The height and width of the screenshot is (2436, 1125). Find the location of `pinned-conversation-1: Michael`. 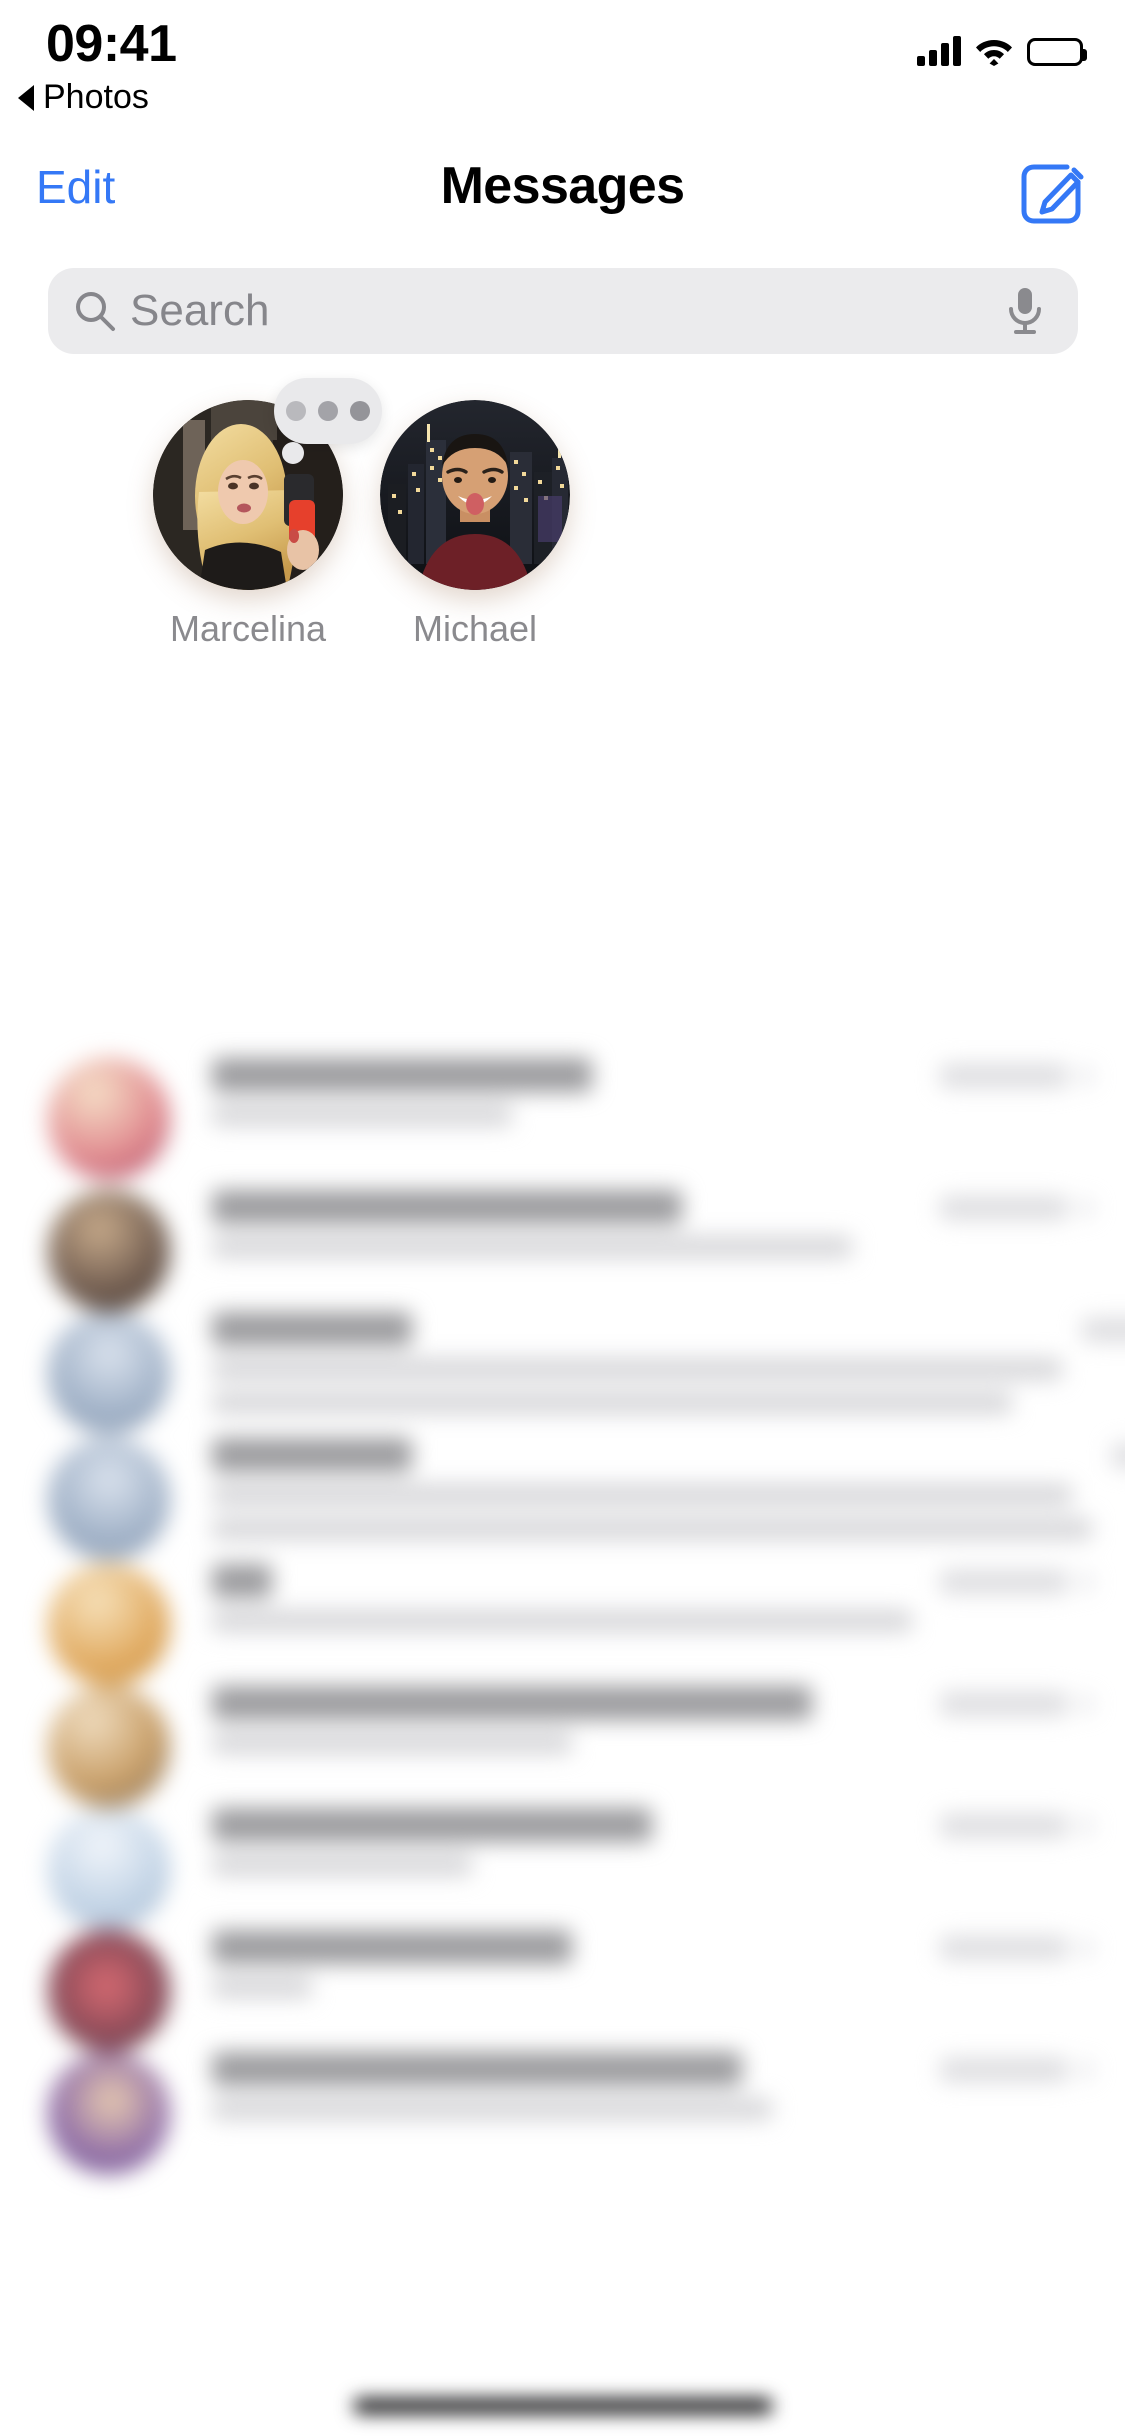

pinned-conversation-1: Michael is located at coordinates (475, 525).